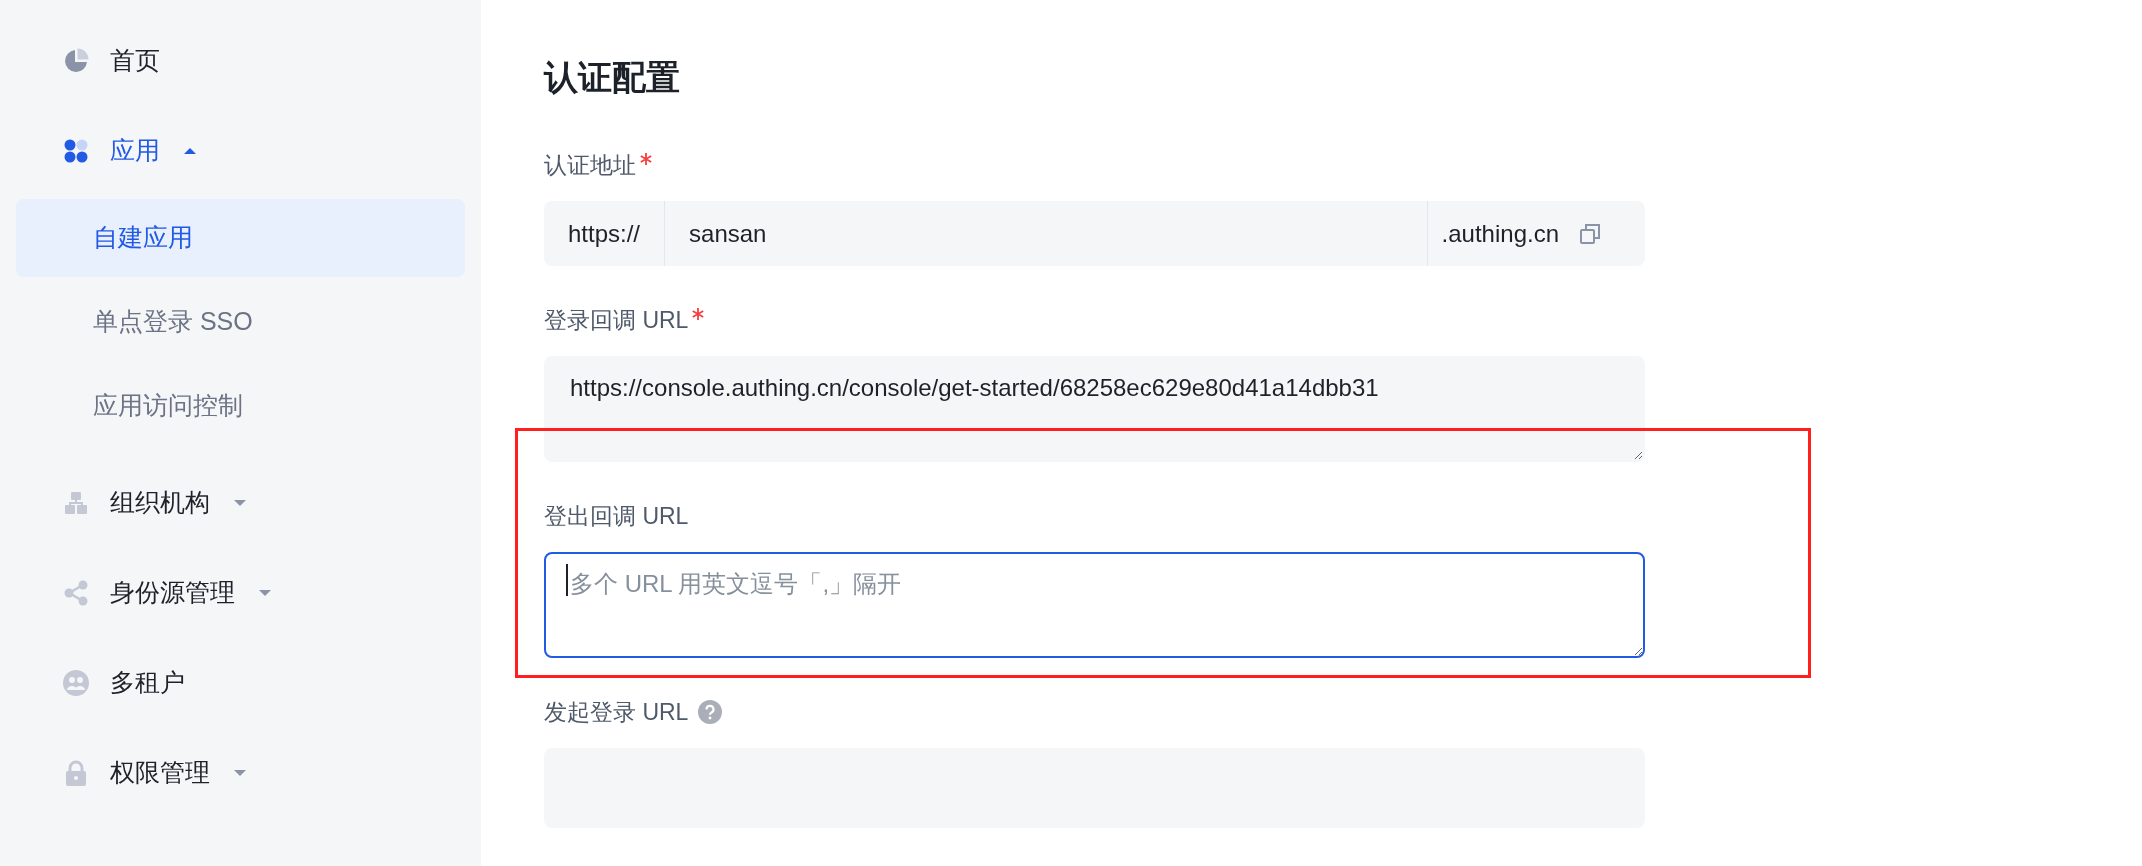  Describe the element at coordinates (76, 61) in the screenshot. I see `pie-chart-icon` at that location.